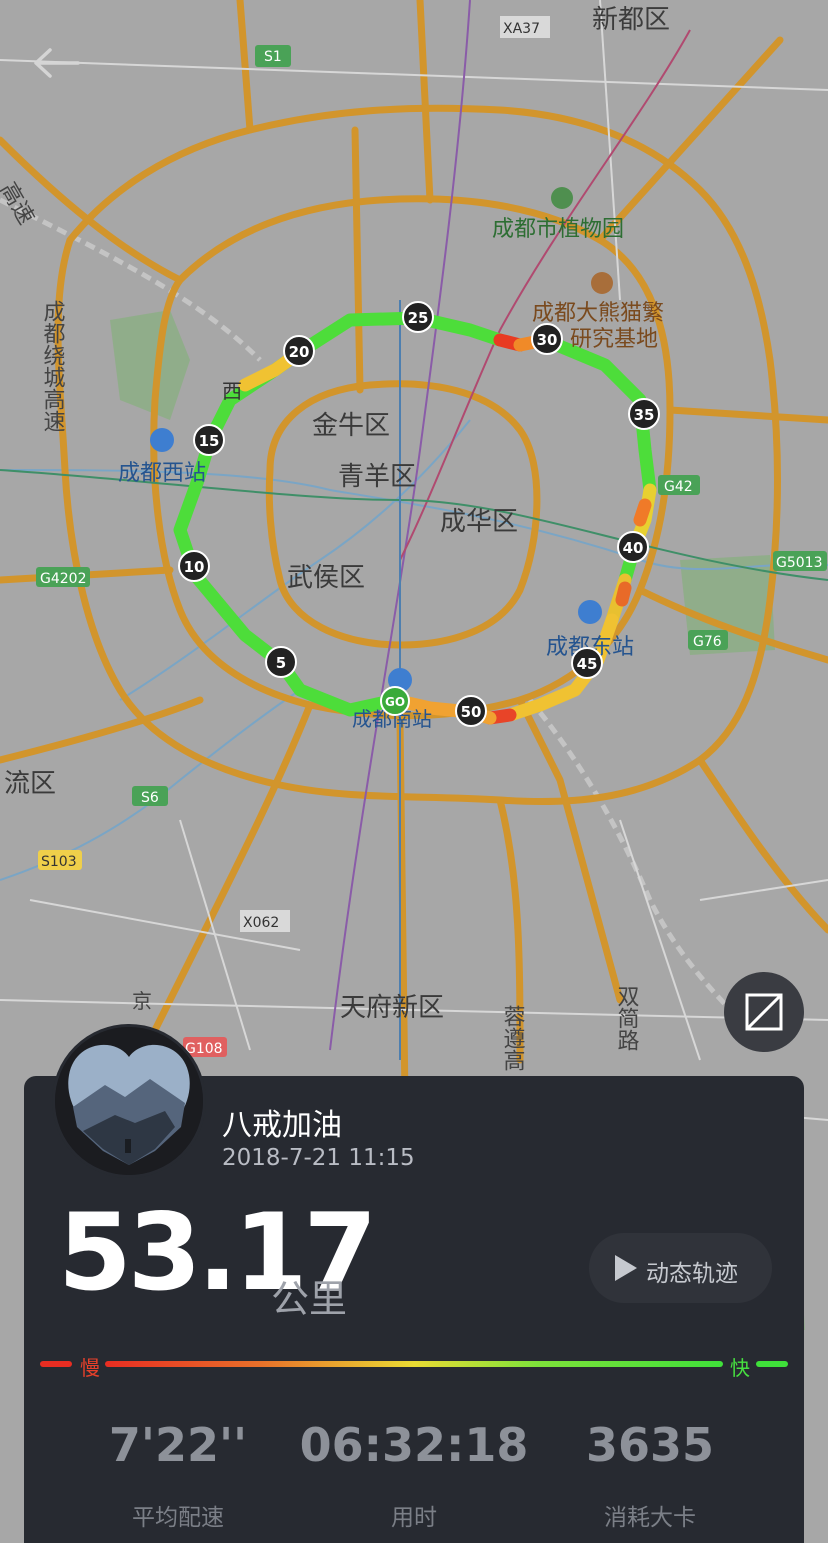 Image resolution: width=828 pixels, height=1543 pixels. I want to click on calories-value: 3635, so click(650, 1445).